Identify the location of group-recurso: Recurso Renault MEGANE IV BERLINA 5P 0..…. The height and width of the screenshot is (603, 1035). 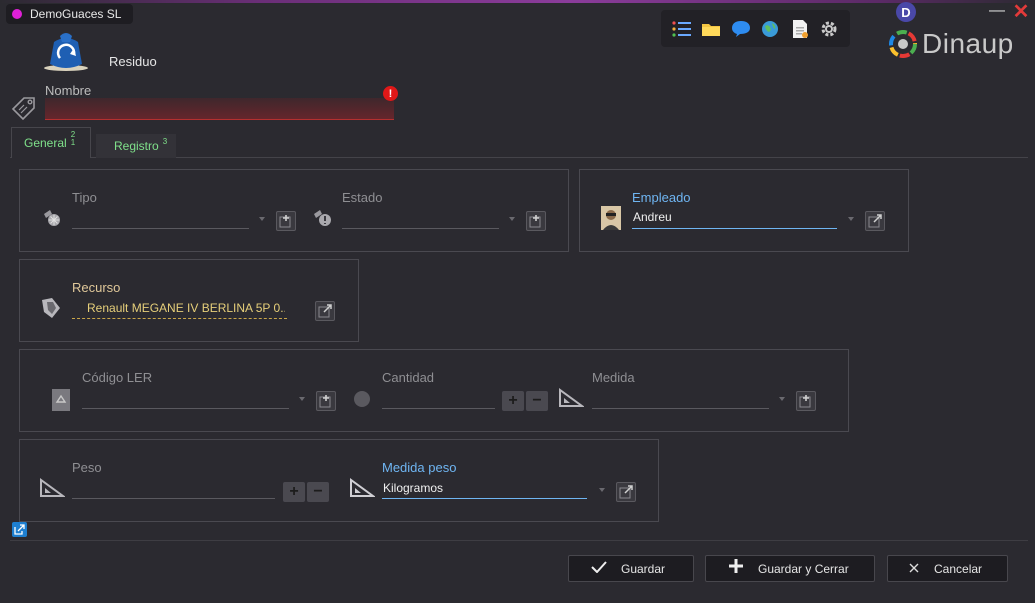
(189, 300).